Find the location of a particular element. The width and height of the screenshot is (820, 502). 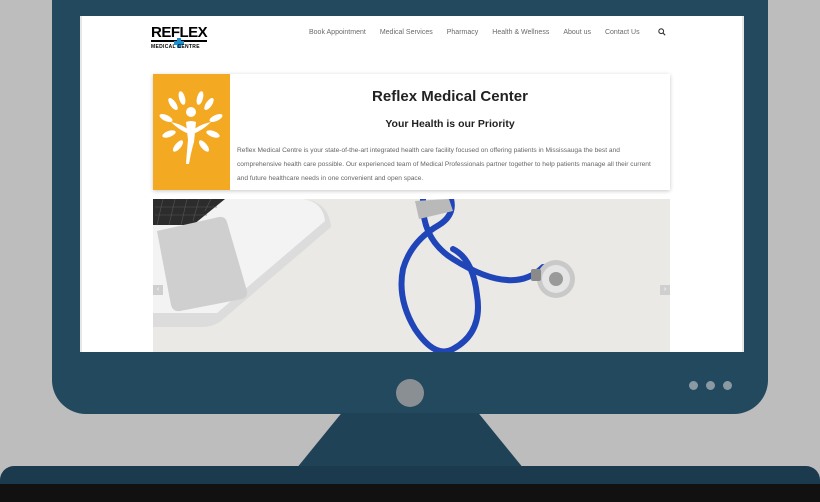

search-icon is located at coordinates (662, 32).